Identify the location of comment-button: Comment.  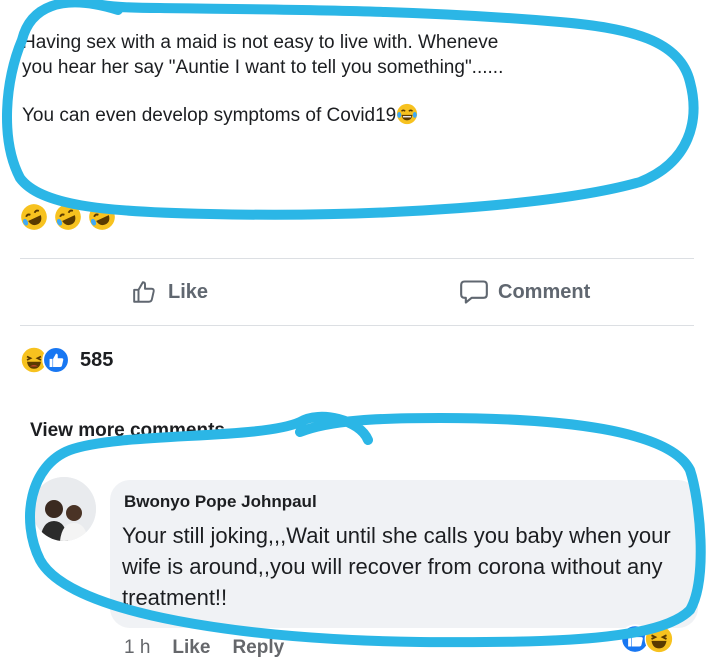
(525, 292).